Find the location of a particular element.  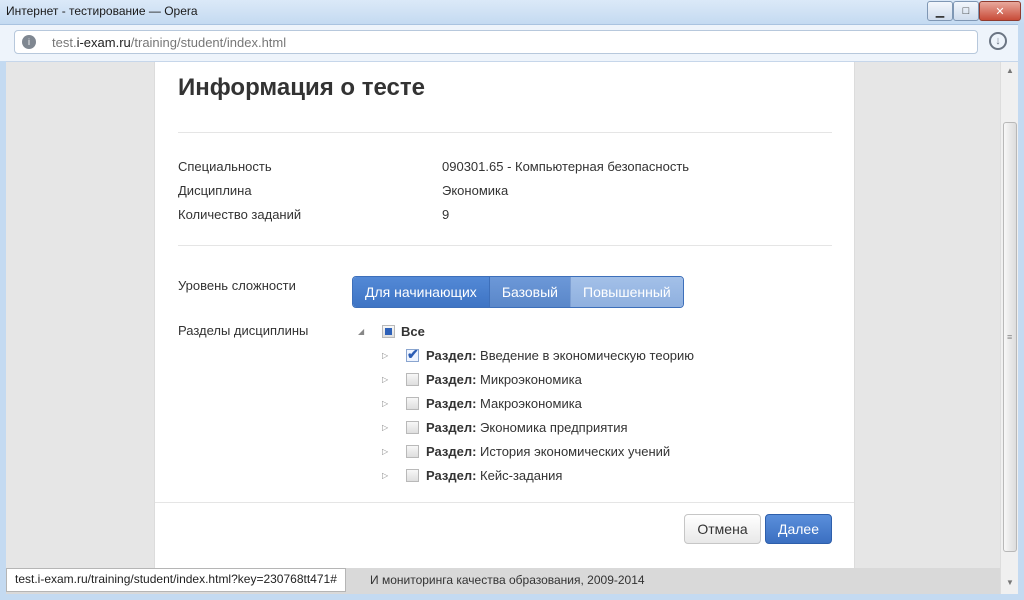

tree-root: ◢ Все is located at coordinates (508, 332).